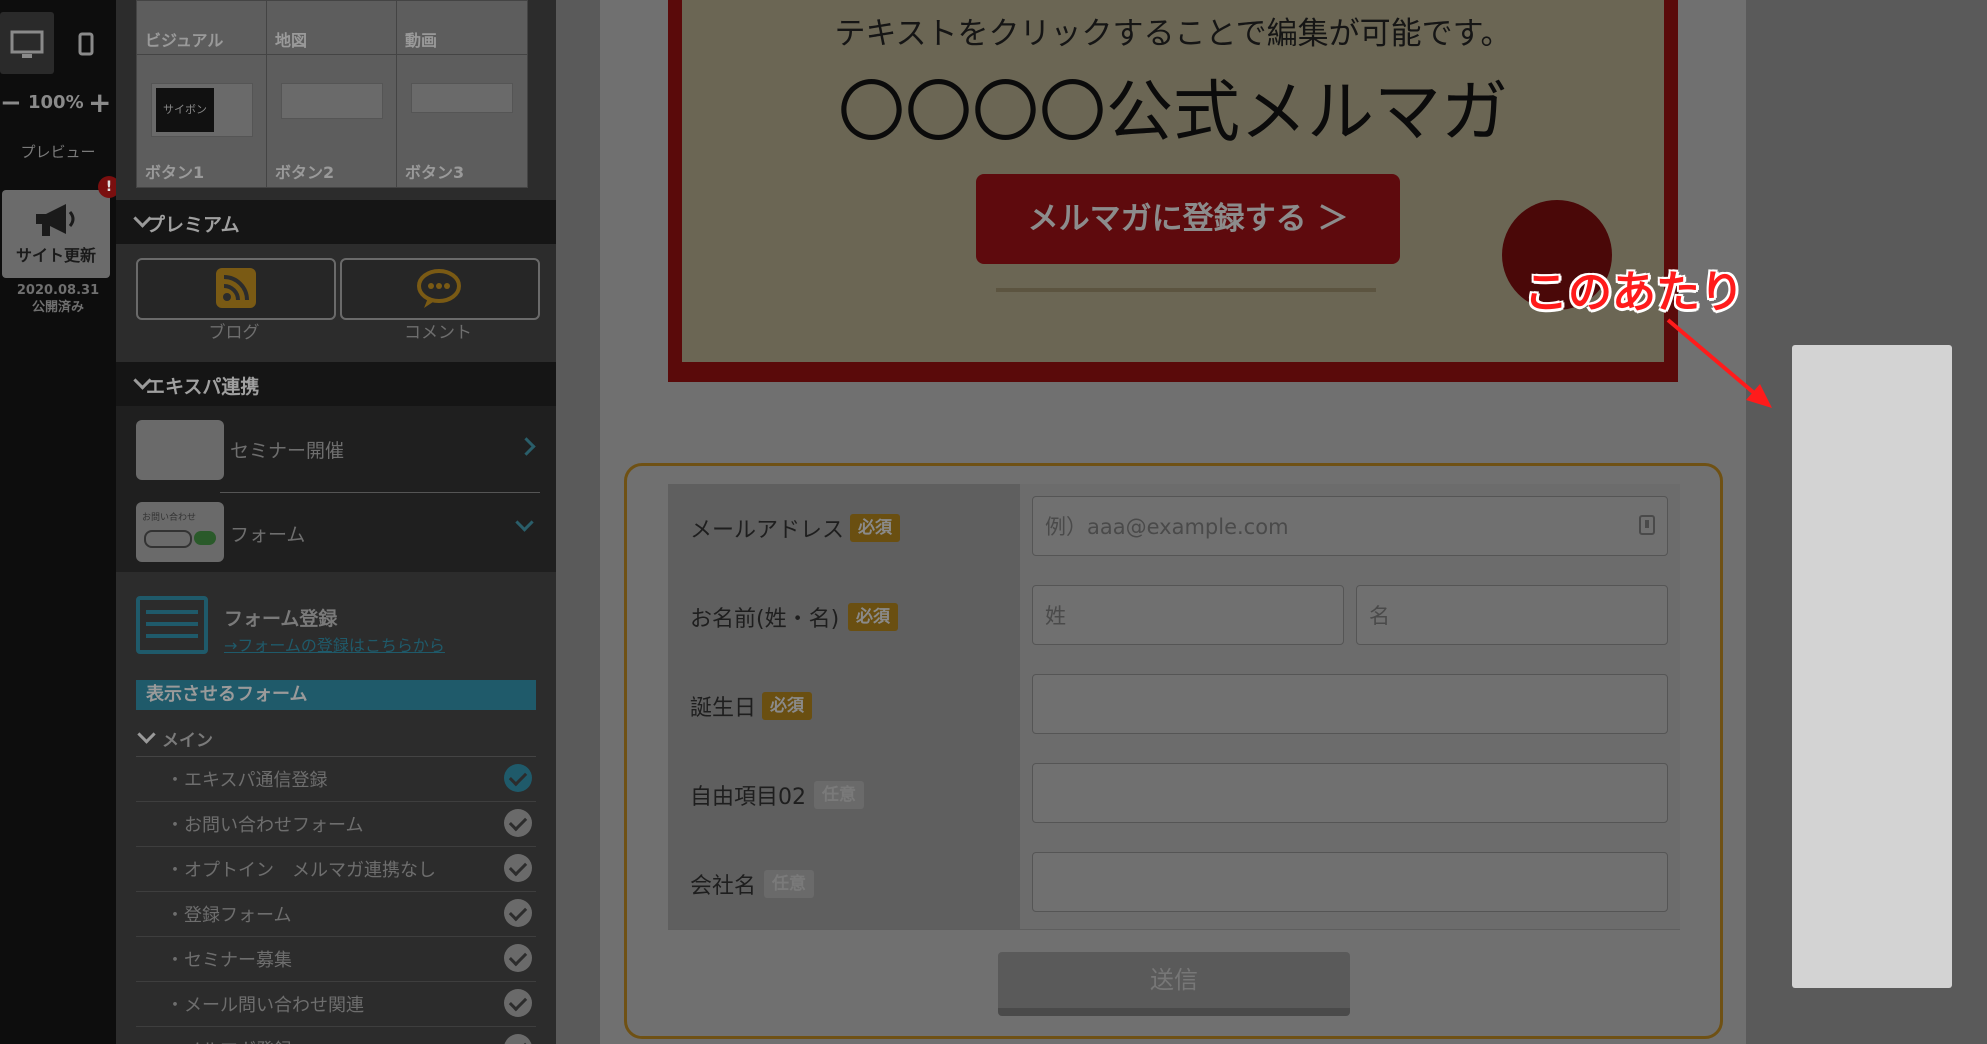 The height and width of the screenshot is (1044, 1987). Describe the element at coordinates (229, 1040) in the screenshot. I see `form-list-label: ・メルマガ登録` at that location.